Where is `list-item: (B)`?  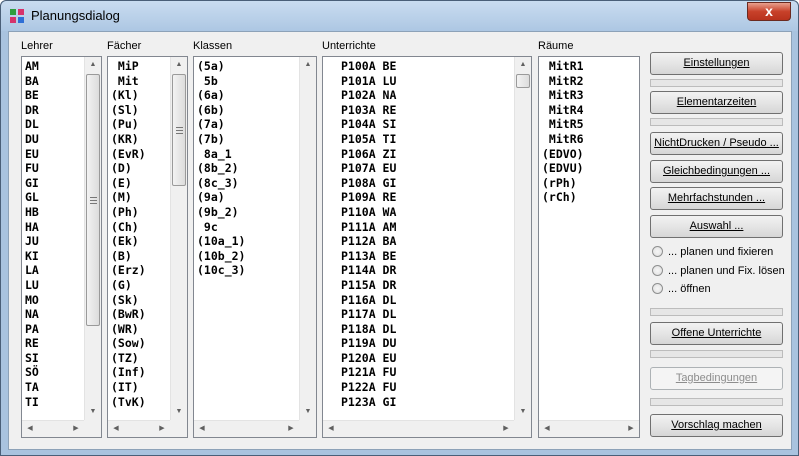 list-item: (B) is located at coordinates (128, 256).